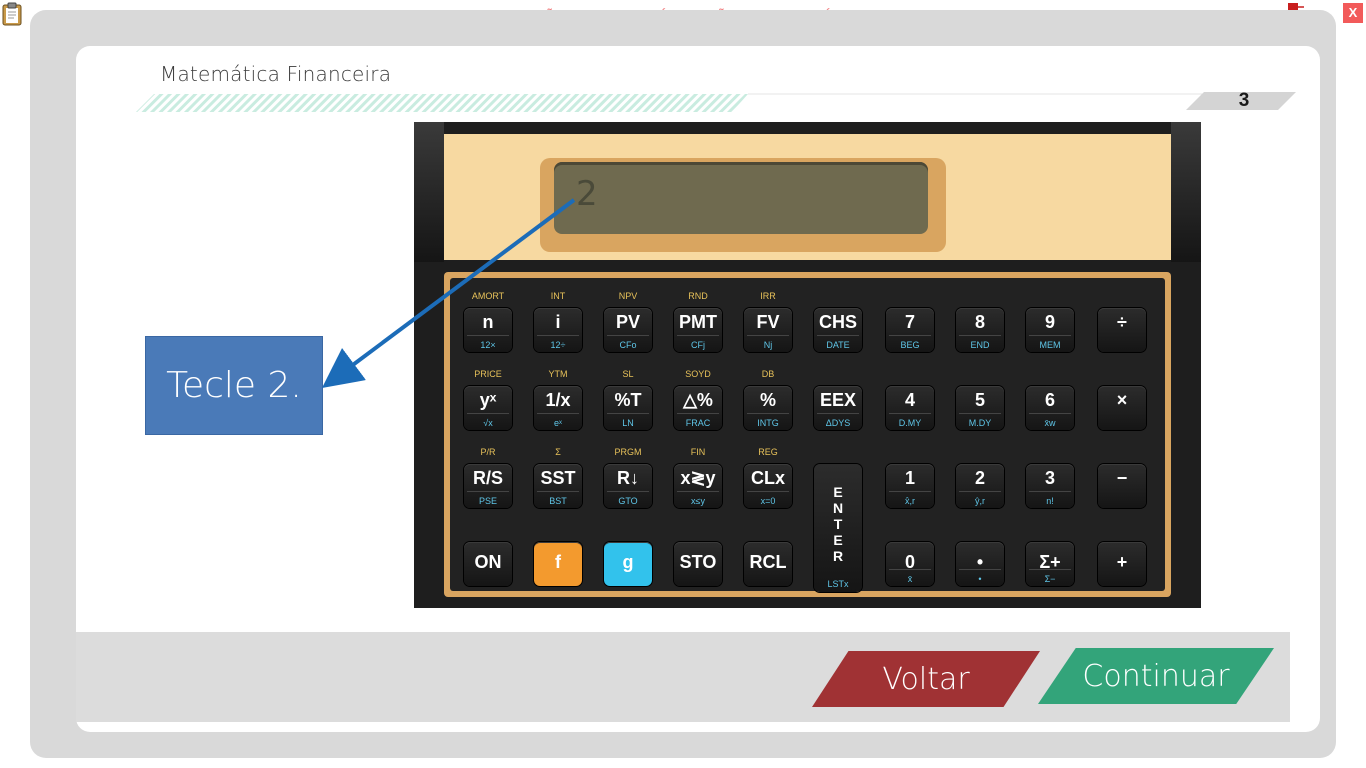 This screenshot has height=768, width=1366. What do you see at coordinates (1244, 100) in the screenshot?
I see `page-number: 3` at bounding box center [1244, 100].